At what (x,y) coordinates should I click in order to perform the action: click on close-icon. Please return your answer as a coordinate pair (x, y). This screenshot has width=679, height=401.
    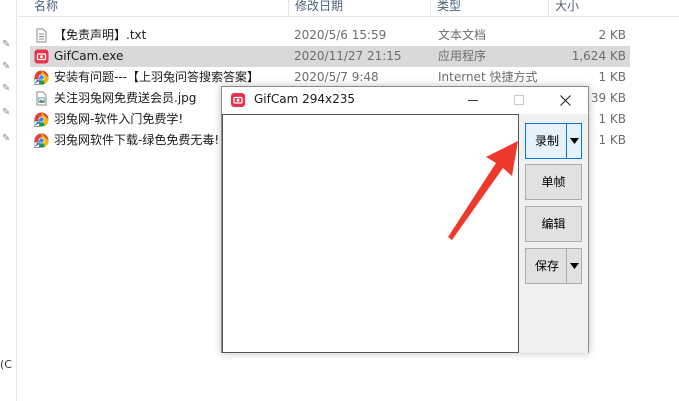
    Looking at the image, I should click on (565, 100).